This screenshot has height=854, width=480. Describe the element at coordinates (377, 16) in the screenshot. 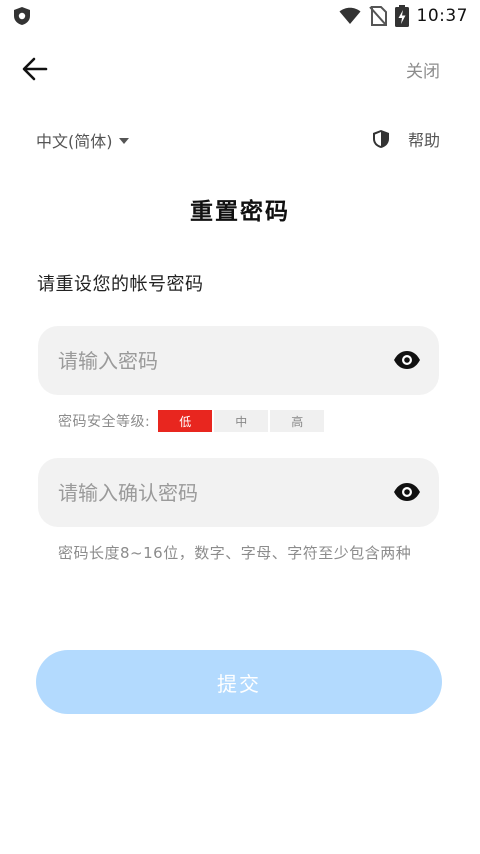

I see `no-sim-icon` at that location.